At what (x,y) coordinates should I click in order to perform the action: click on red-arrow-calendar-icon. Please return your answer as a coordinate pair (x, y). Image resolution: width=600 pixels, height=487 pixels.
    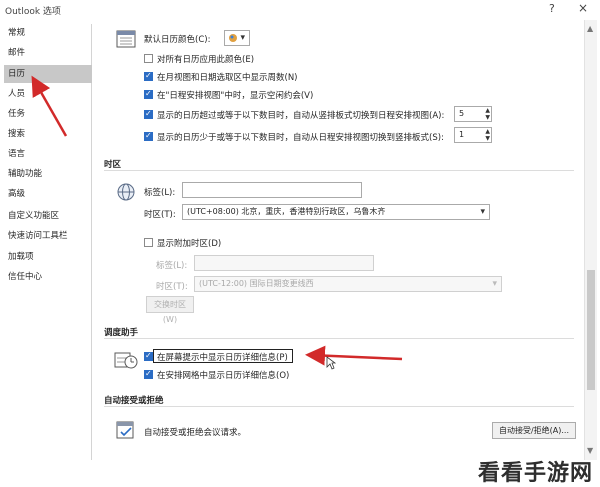
    Looking at the image, I should click on (49, 106).